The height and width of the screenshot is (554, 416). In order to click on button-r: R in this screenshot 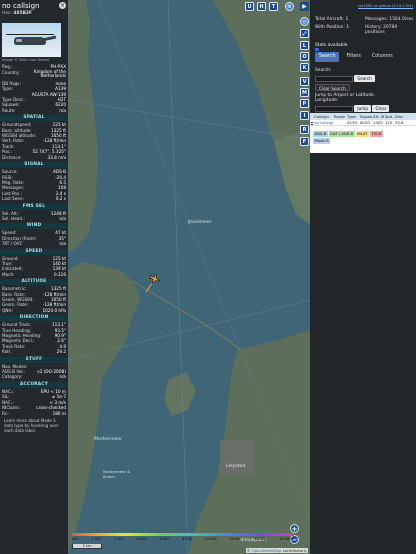, I will do `click(304, 129)`.